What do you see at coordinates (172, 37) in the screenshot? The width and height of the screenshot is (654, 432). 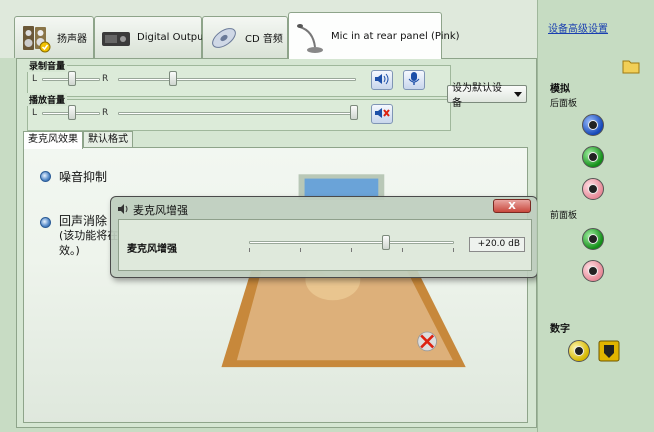 I see `tab-label: Digital Output` at bounding box center [172, 37].